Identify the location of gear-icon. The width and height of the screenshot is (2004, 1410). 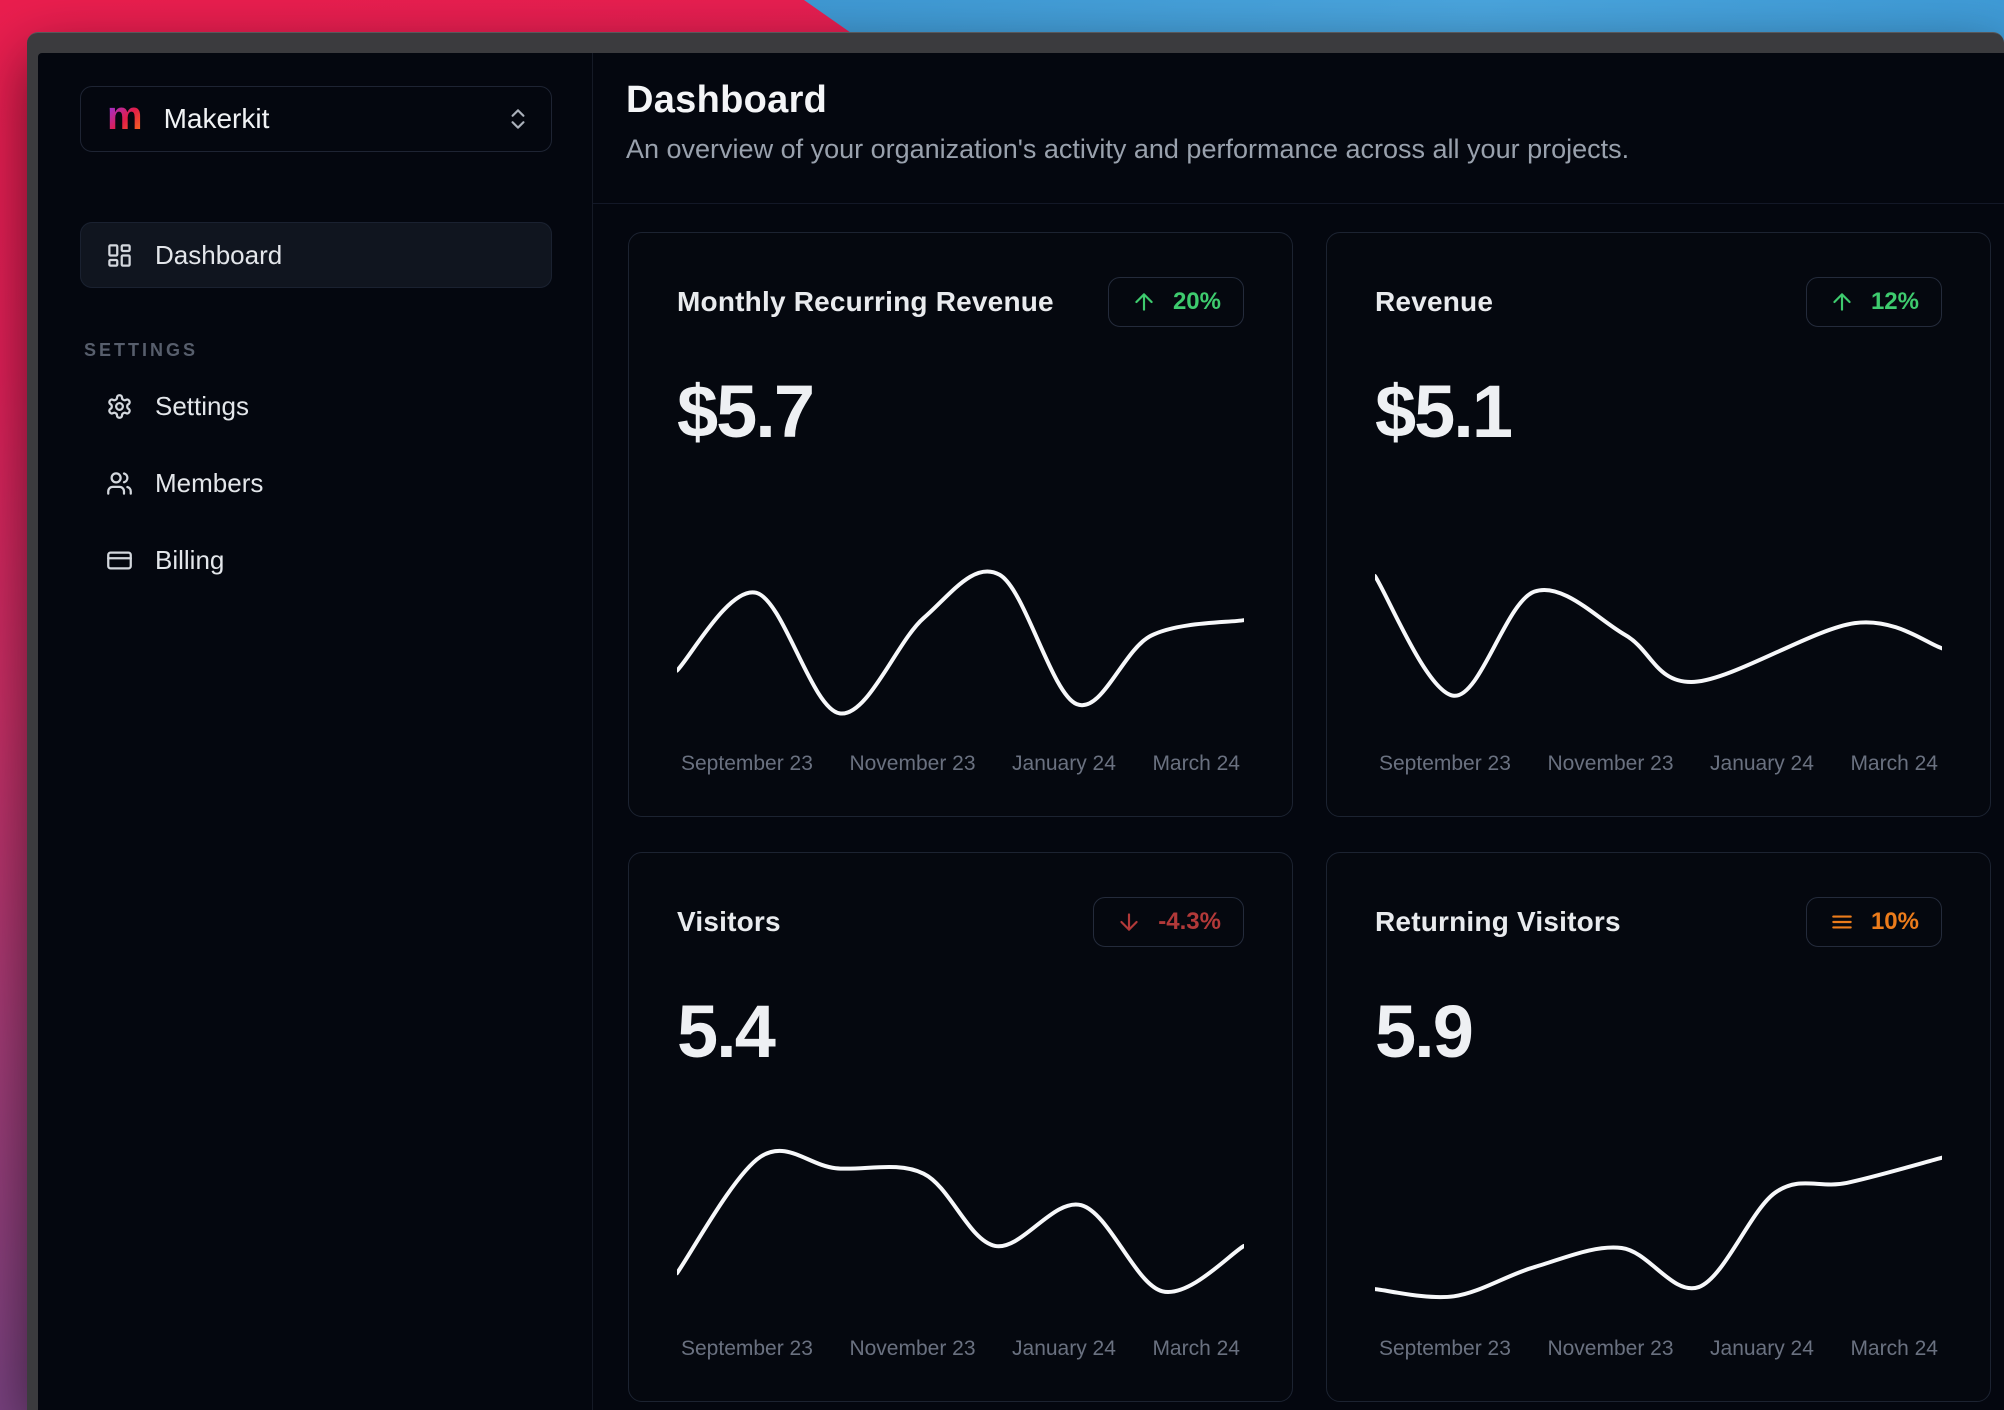
(119, 406).